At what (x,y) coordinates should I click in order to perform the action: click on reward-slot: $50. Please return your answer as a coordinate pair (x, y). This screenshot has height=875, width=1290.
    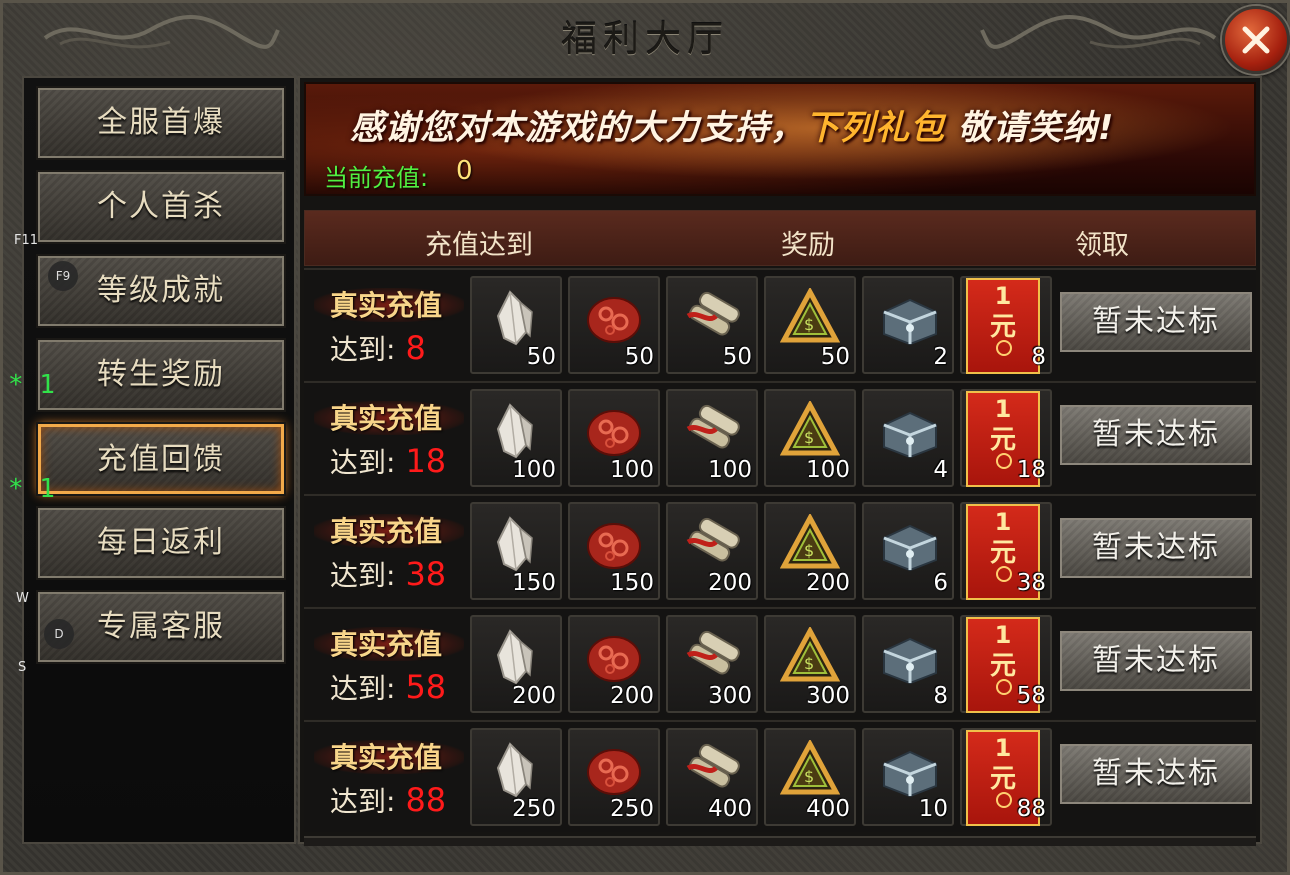
    Looking at the image, I should click on (810, 325).